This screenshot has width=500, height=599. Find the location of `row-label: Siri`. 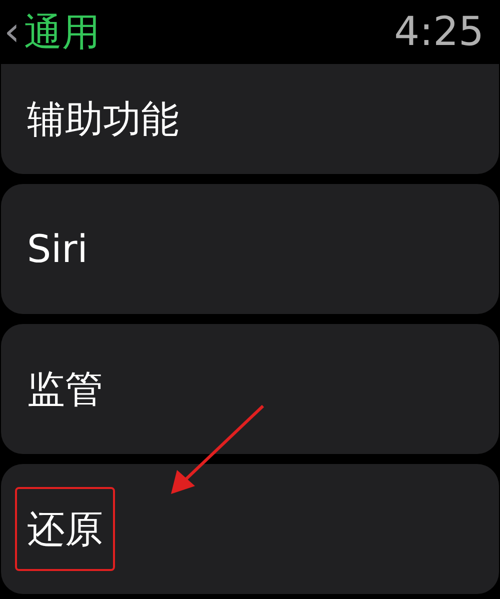

row-label: Siri is located at coordinates (57, 249).